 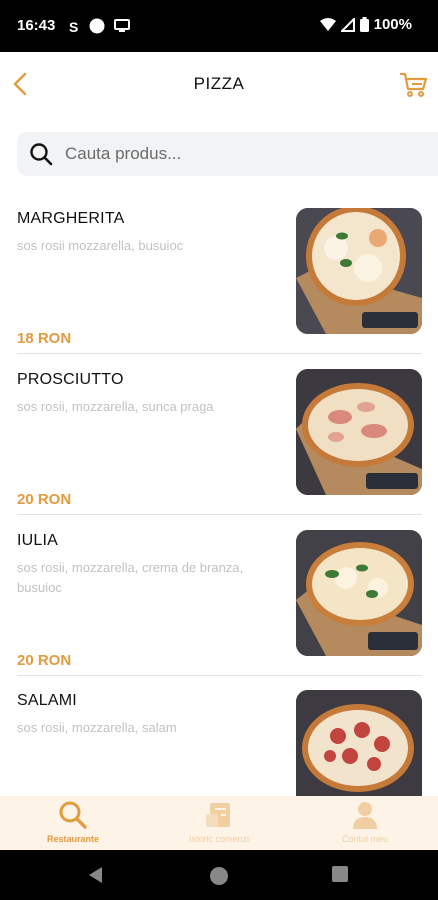 What do you see at coordinates (70, 379) in the screenshot?
I see `product-name: PROSCIUTTO` at bounding box center [70, 379].